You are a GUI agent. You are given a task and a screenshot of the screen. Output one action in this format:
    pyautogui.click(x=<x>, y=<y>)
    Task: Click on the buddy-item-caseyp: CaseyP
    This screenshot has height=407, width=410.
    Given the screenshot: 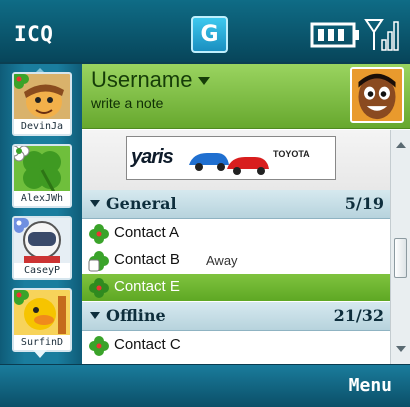 What is the action you would take?
    pyautogui.click(x=42, y=248)
    